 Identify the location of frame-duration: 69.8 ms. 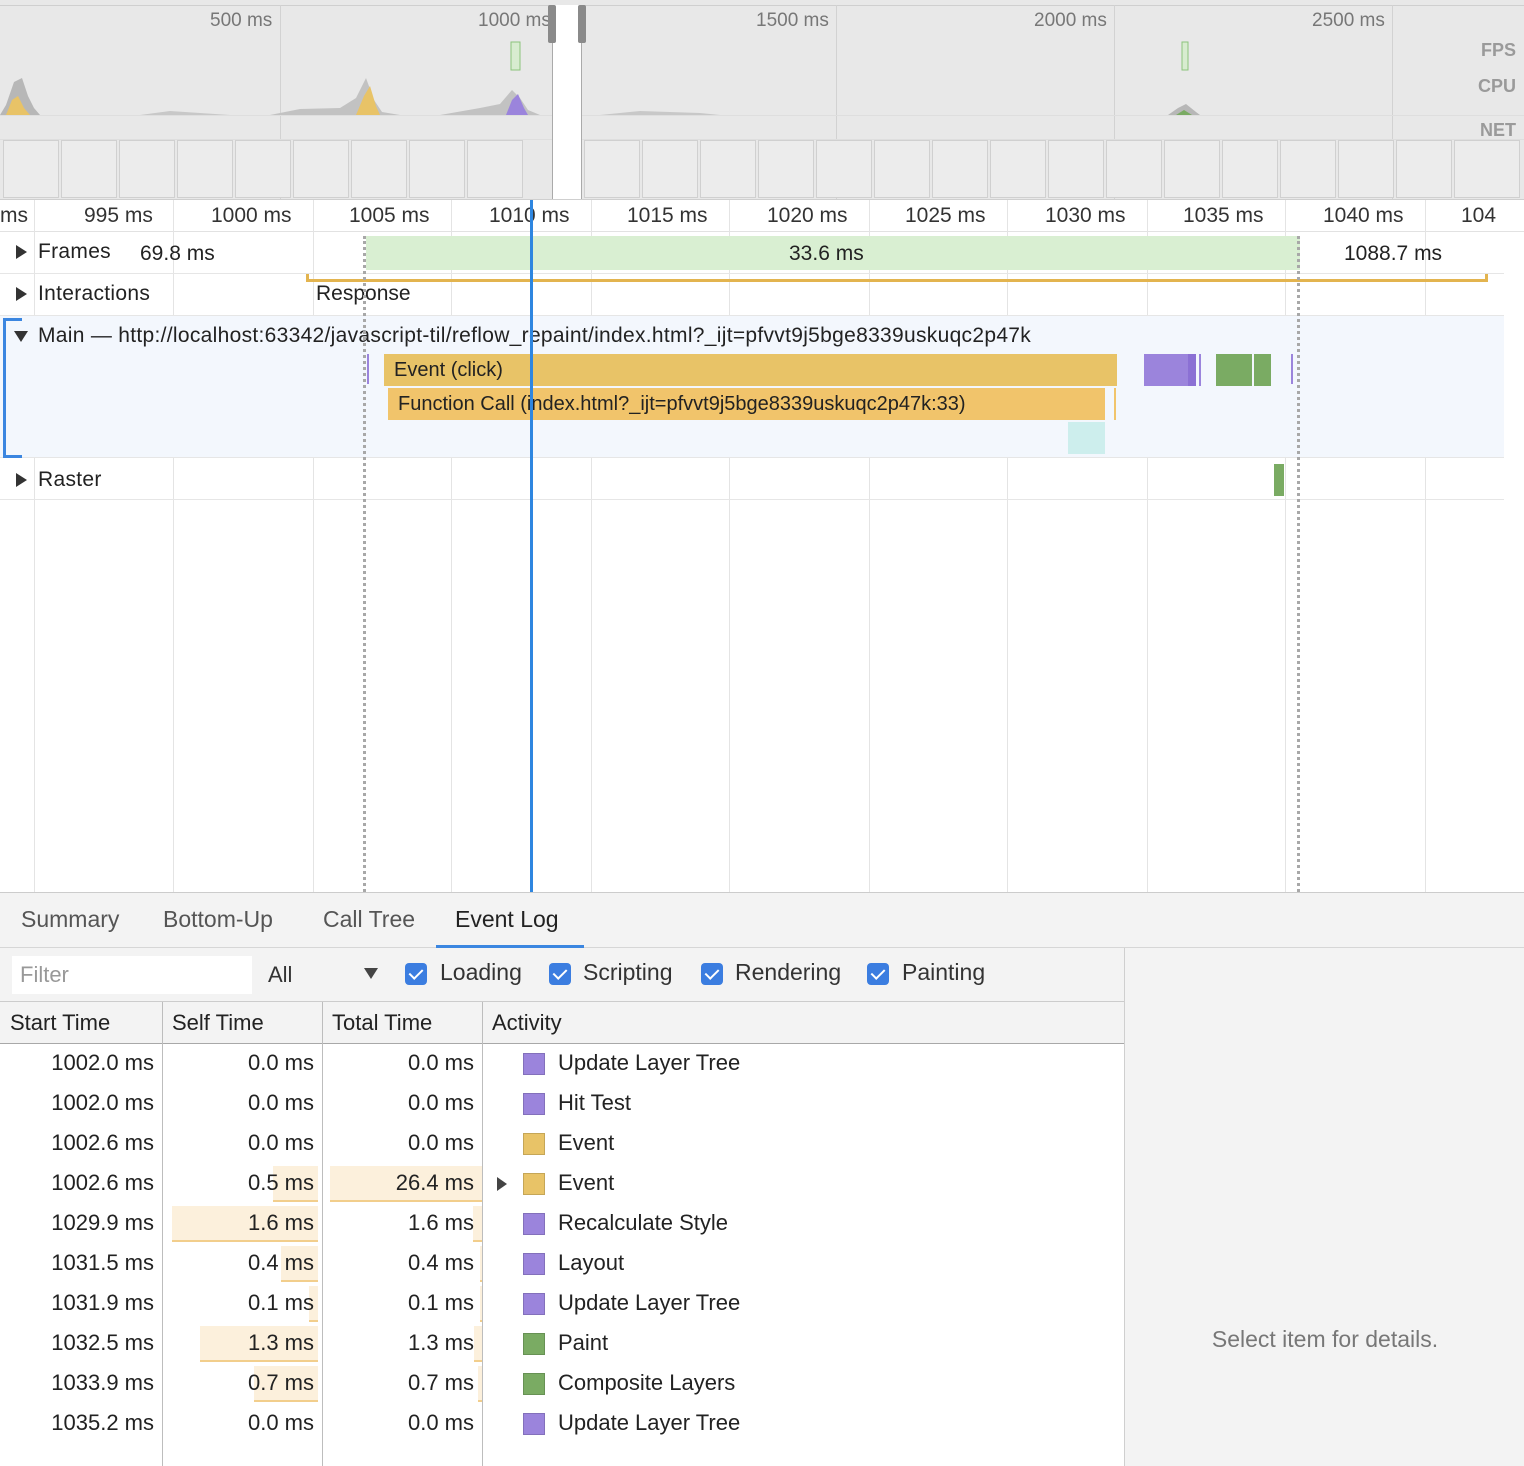
(177, 254).